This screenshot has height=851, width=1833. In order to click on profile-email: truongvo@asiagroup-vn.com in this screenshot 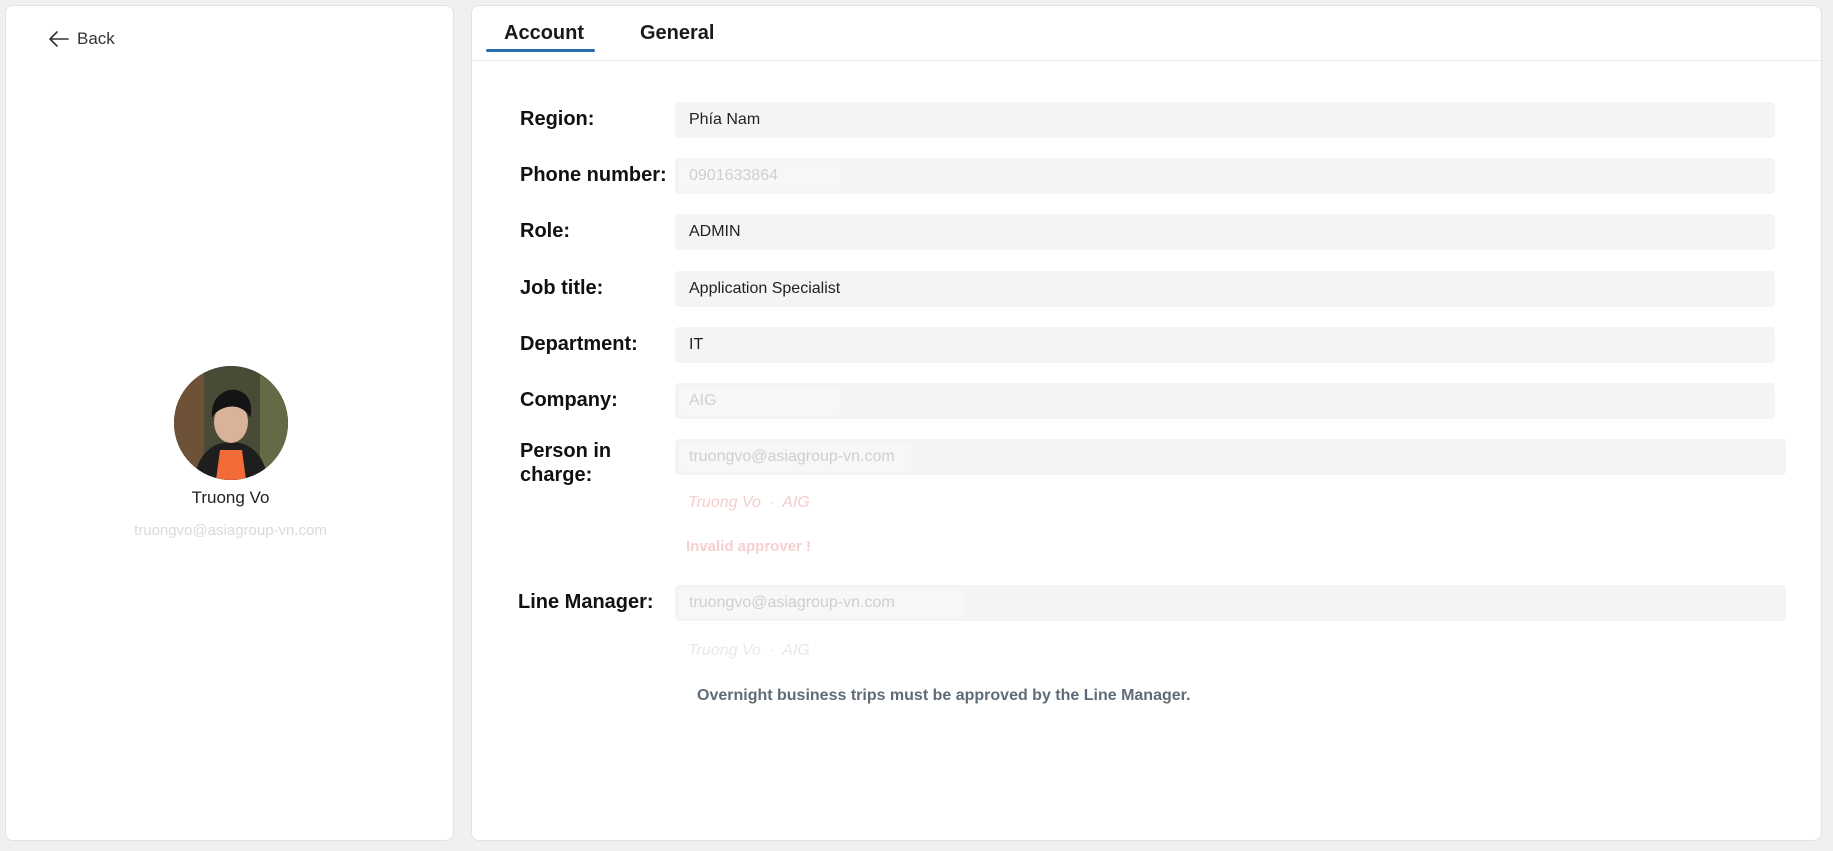, I will do `click(230, 530)`.